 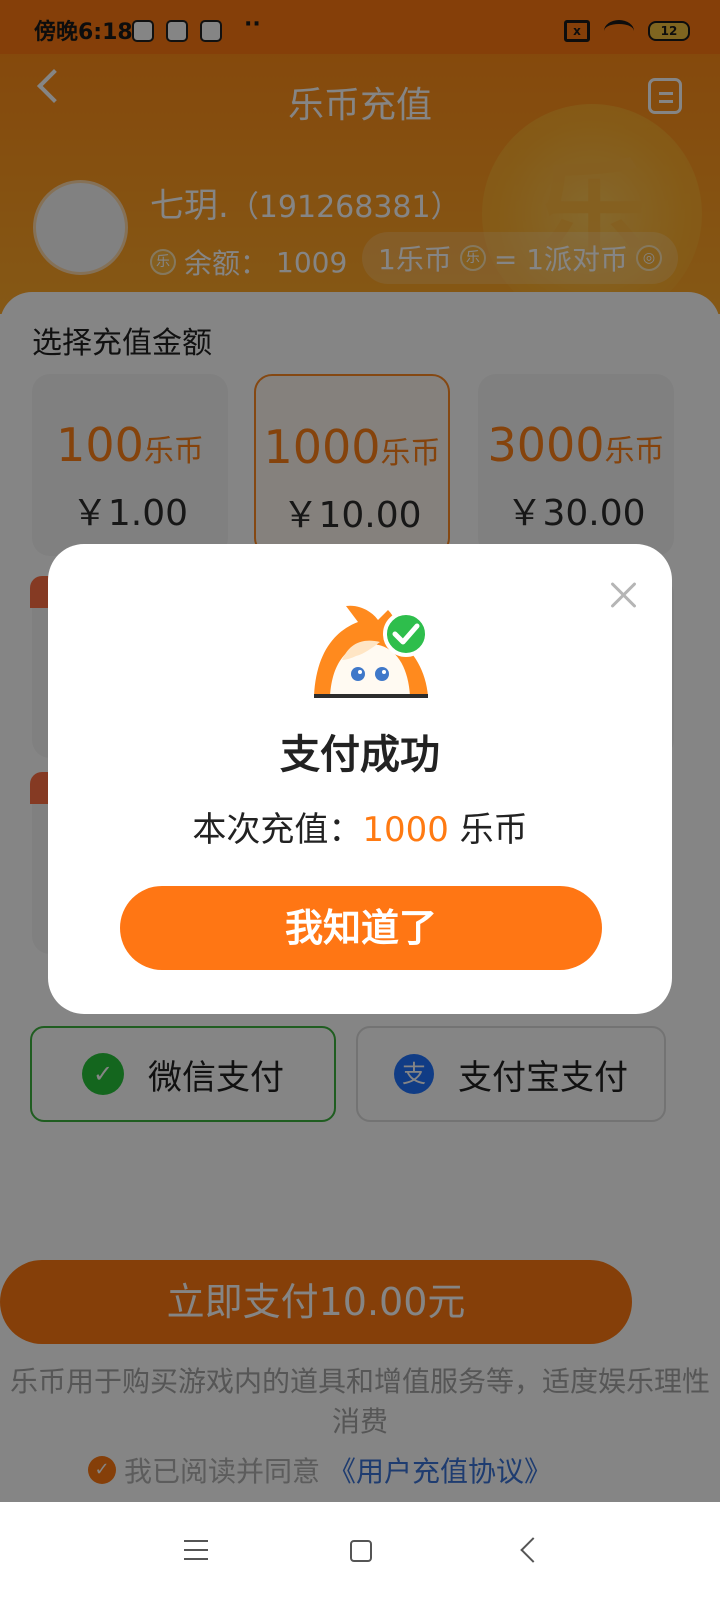 I want to click on system-navigation-bar, so click(x=360, y=1551).